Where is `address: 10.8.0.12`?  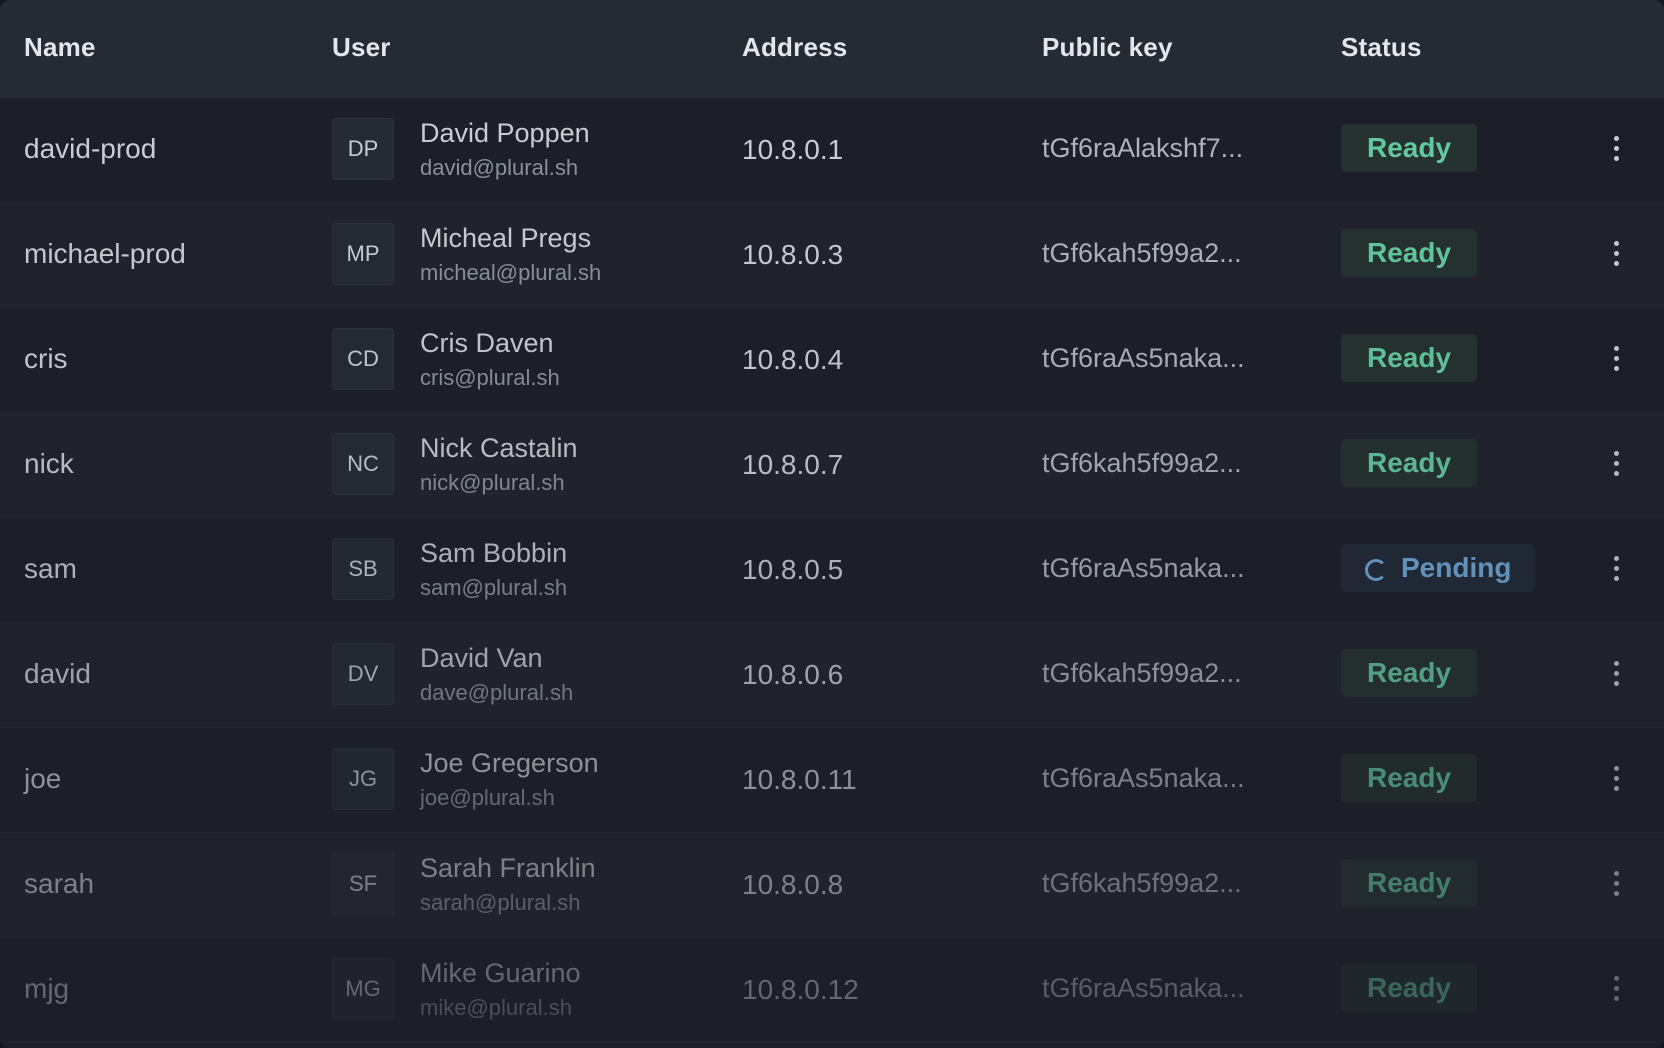 address: 10.8.0.12 is located at coordinates (800, 989).